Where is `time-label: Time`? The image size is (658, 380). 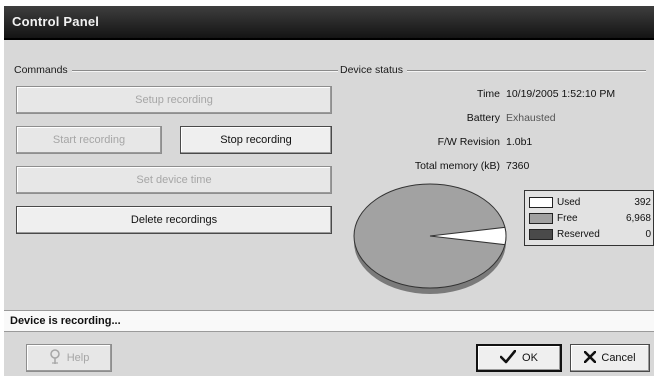
time-label: Time is located at coordinates (488, 94).